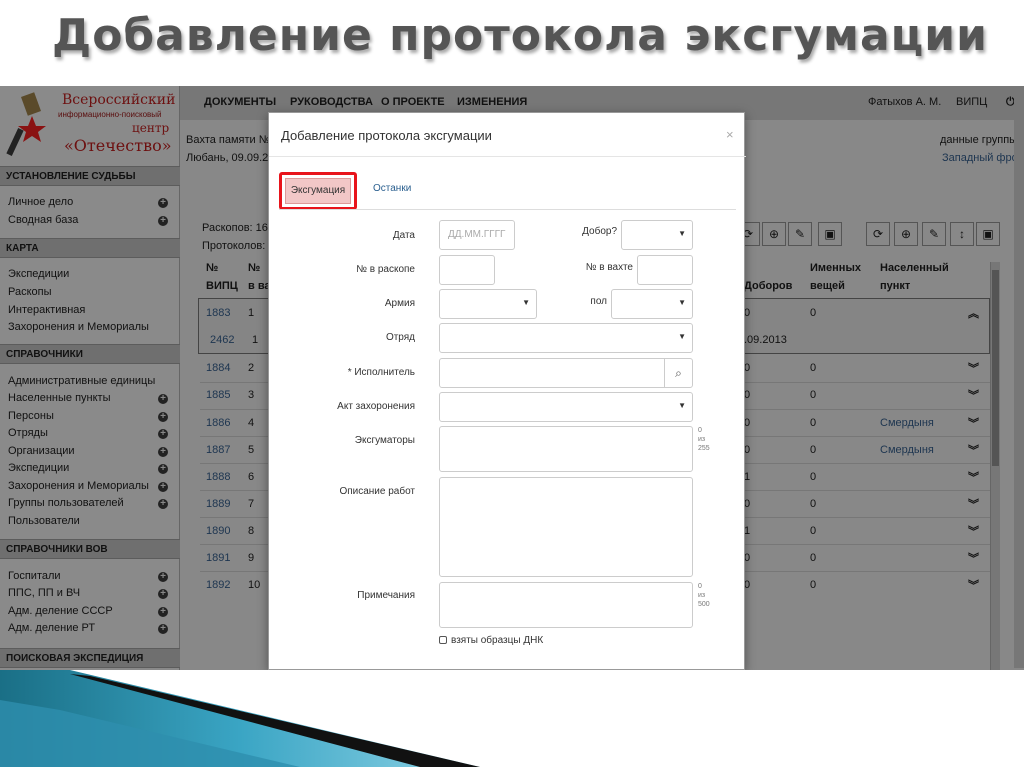 Image resolution: width=1024 pixels, height=767 pixels. Describe the element at coordinates (566, 338) in the screenshot. I see `squad-select: ▼` at that location.